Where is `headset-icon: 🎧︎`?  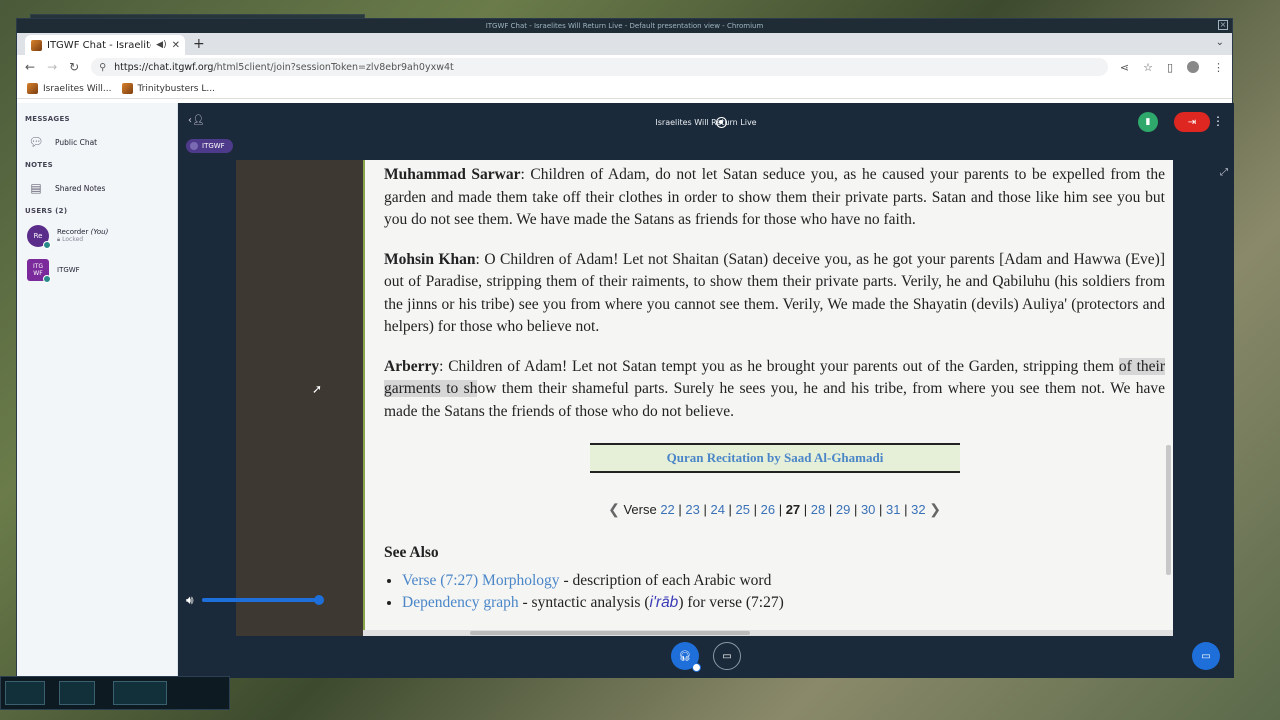 headset-icon: 🎧︎ is located at coordinates (685, 656).